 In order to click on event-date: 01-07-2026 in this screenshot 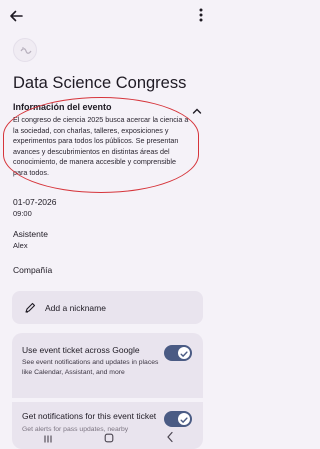, I will do `click(35, 202)`.